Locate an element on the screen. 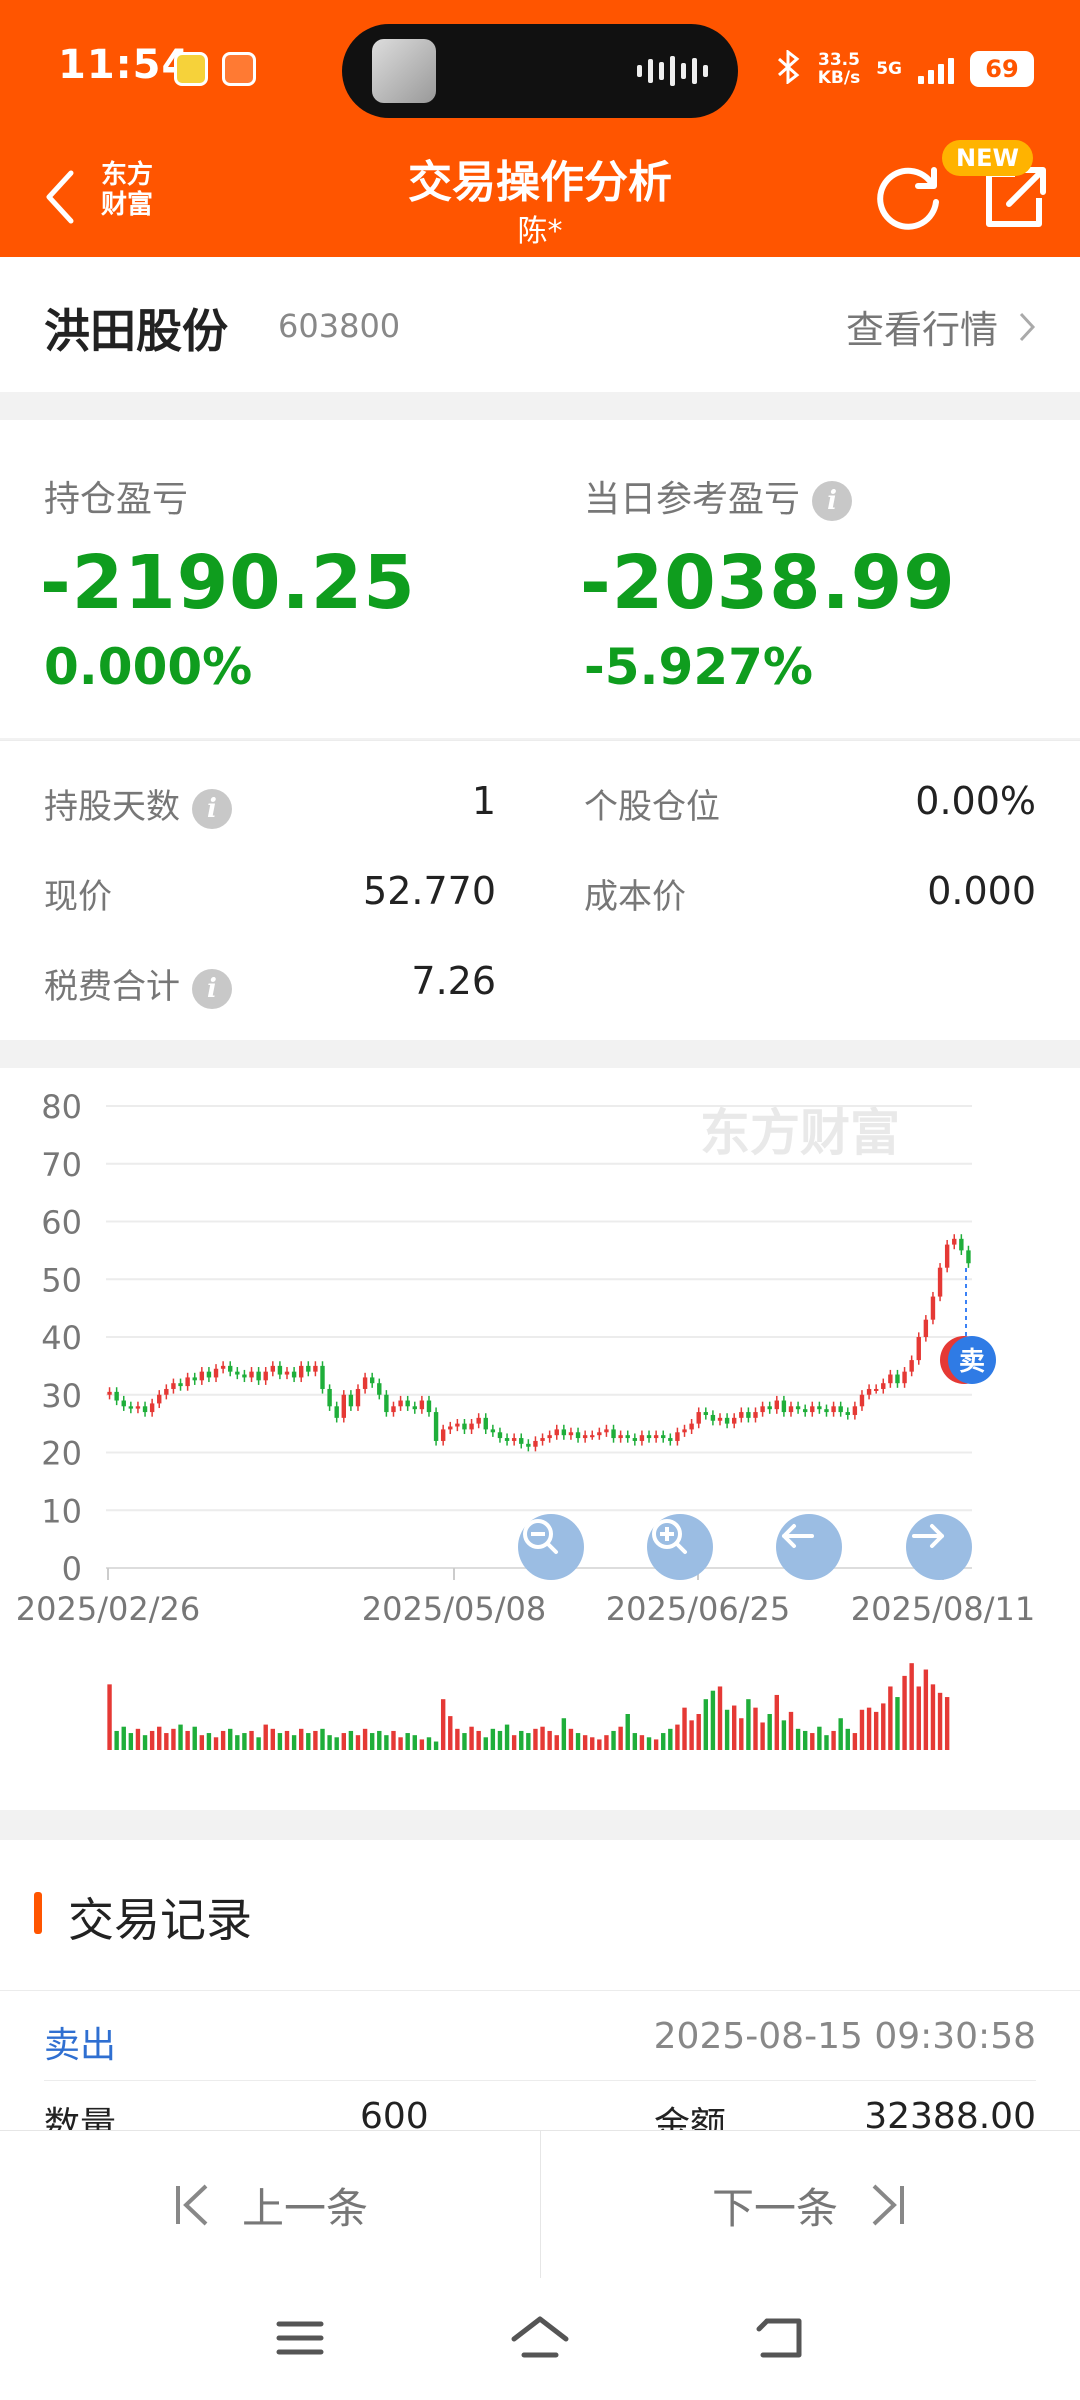 Image resolution: width=1080 pixels, height=2400 pixels. refresh-button is located at coordinates (910, 198).